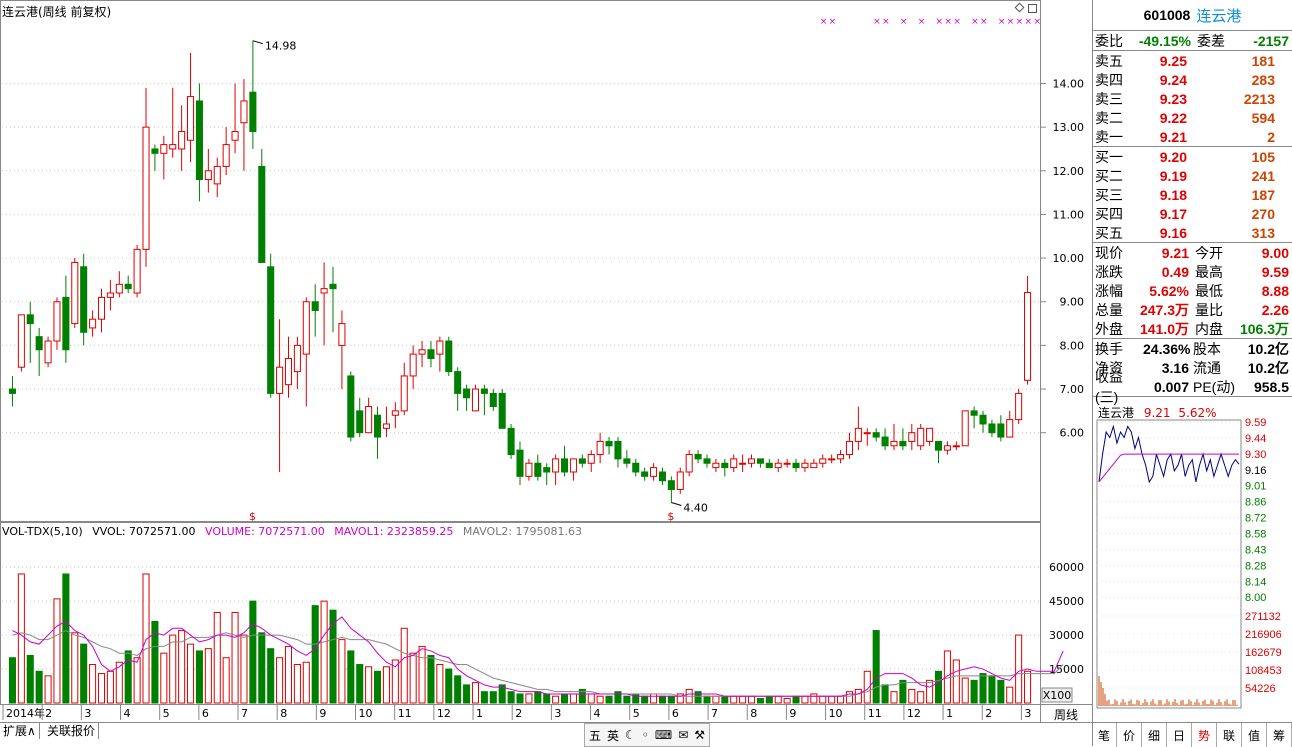 The width and height of the screenshot is (1292, 747). I want to click on stat-value: 5.62%, so click(1169, 290).